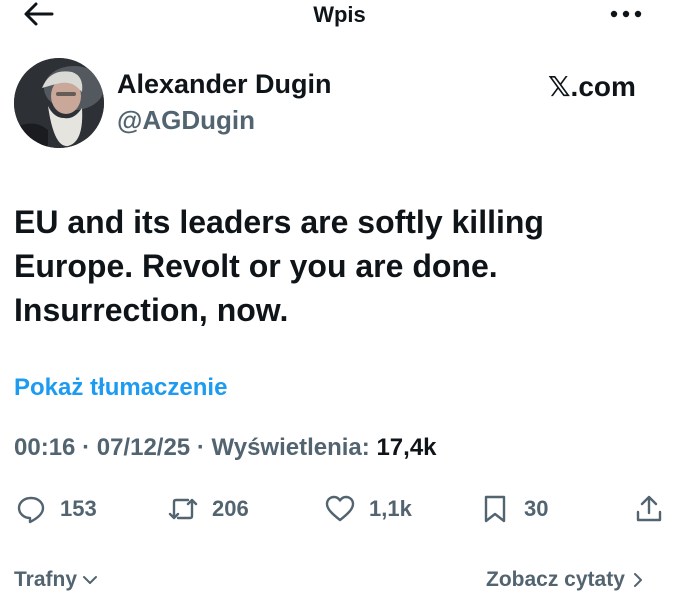 The width and height of the screenshot is (679, 601). Describe the element at coordinates (224, 84) in the screenshot. I see `author-name: Alexander Dugin` at that location.